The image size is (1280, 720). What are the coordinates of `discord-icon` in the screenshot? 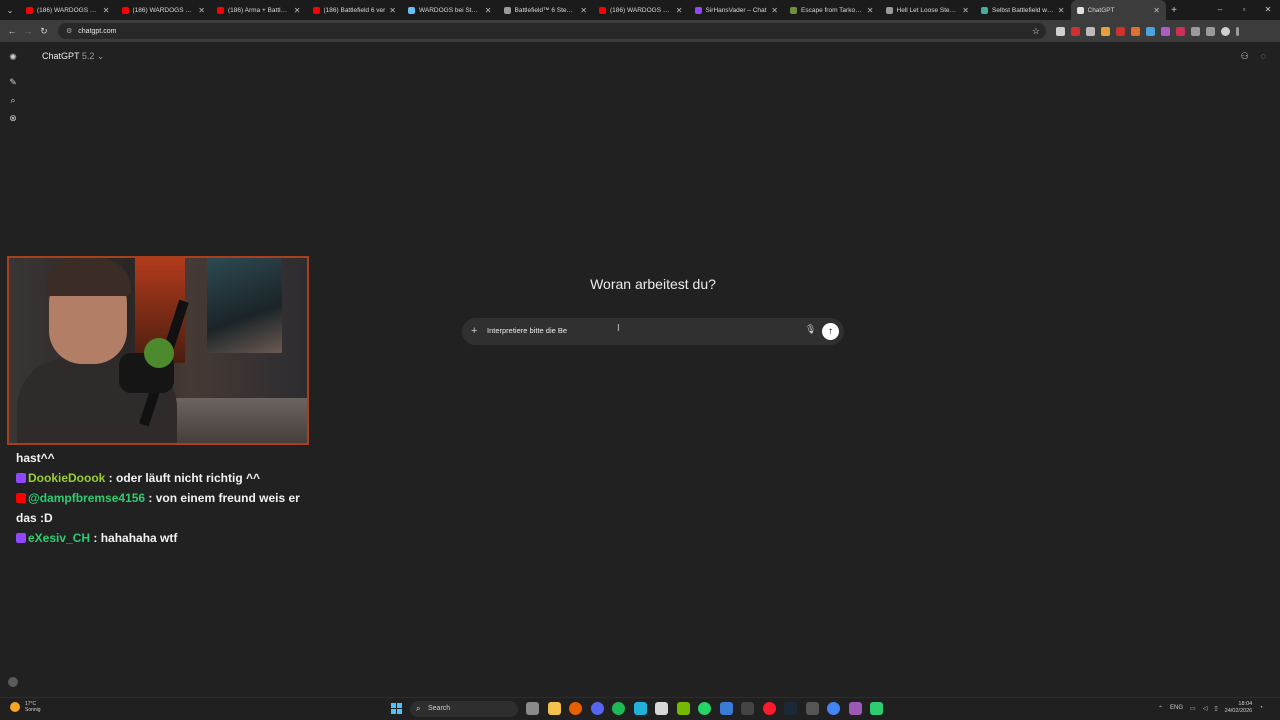 It's located at (597, 708).